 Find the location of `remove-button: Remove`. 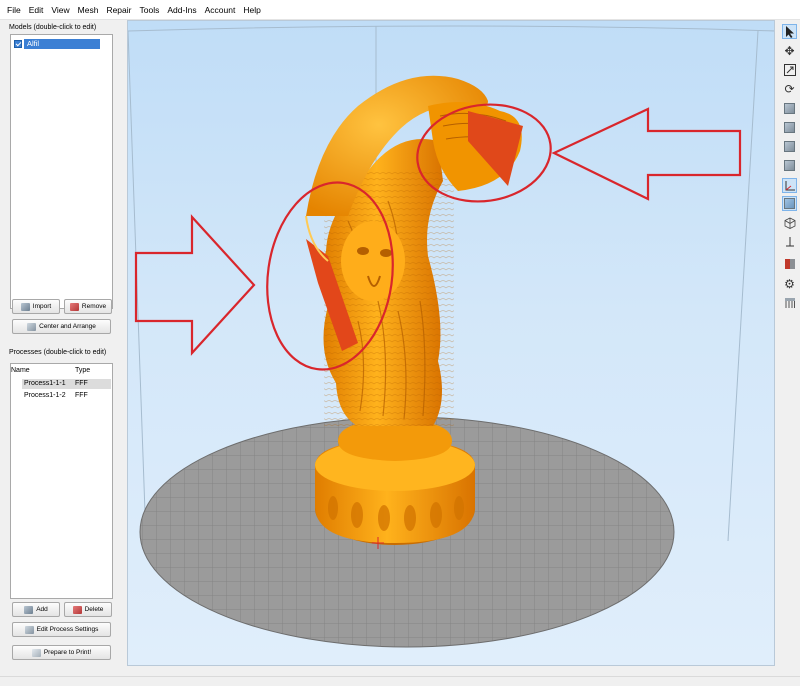

remove-button: Remove is located at coordinates (88, 306).